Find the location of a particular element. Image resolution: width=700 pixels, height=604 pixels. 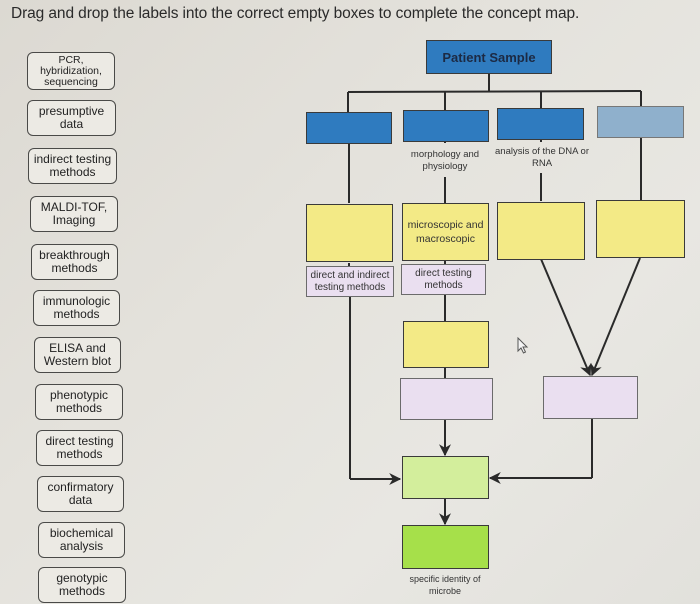

drop-box-middle-lavender is located at coordinates (446, 399).